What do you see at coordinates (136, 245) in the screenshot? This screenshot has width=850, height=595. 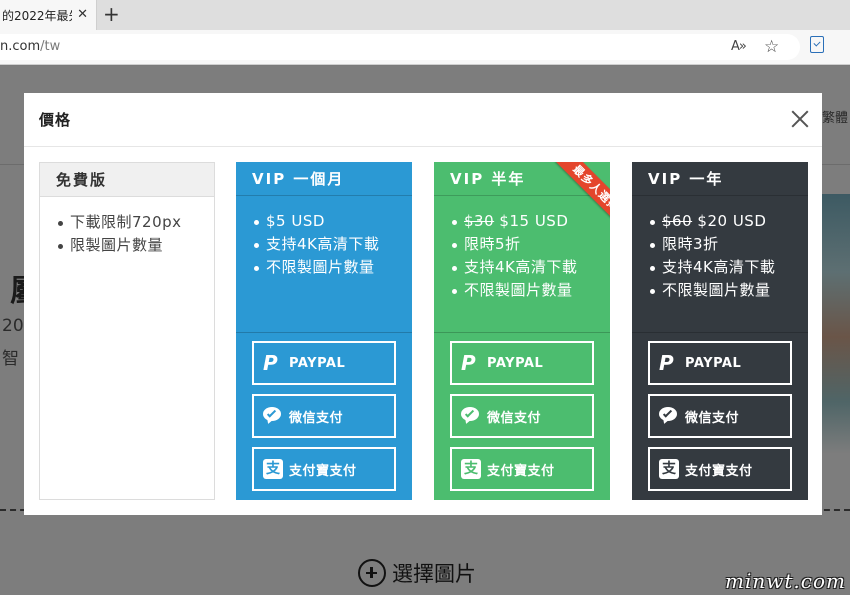 I see `feature-item: 限製圖片數量` at bounding box center [136, 245].